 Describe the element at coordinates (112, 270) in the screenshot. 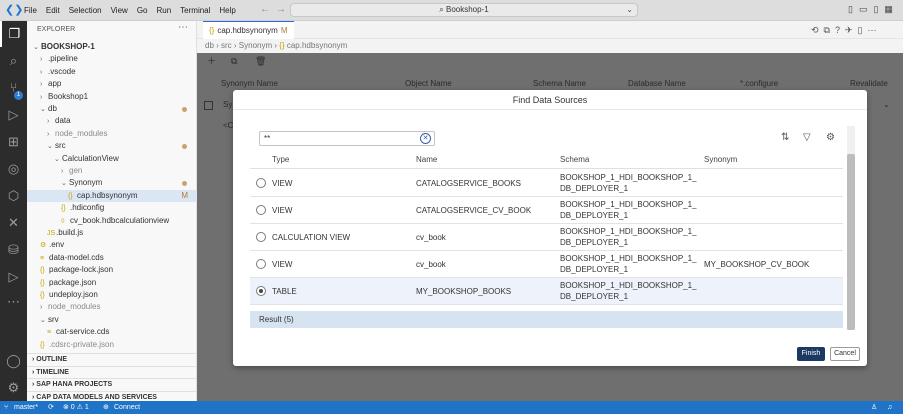

I see `tree-item: {} package-lock.json` at that location.